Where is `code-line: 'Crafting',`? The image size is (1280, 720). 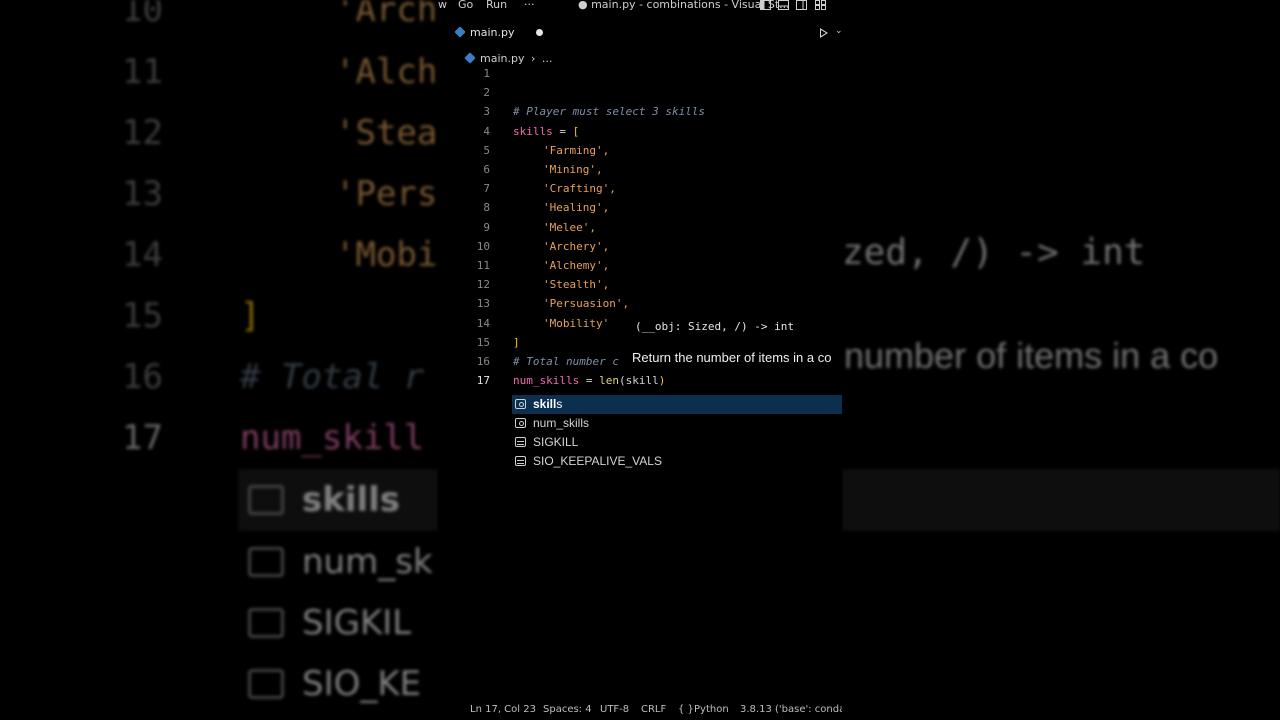
code-line: 'Crafting', is located at coordinates (579, 188).